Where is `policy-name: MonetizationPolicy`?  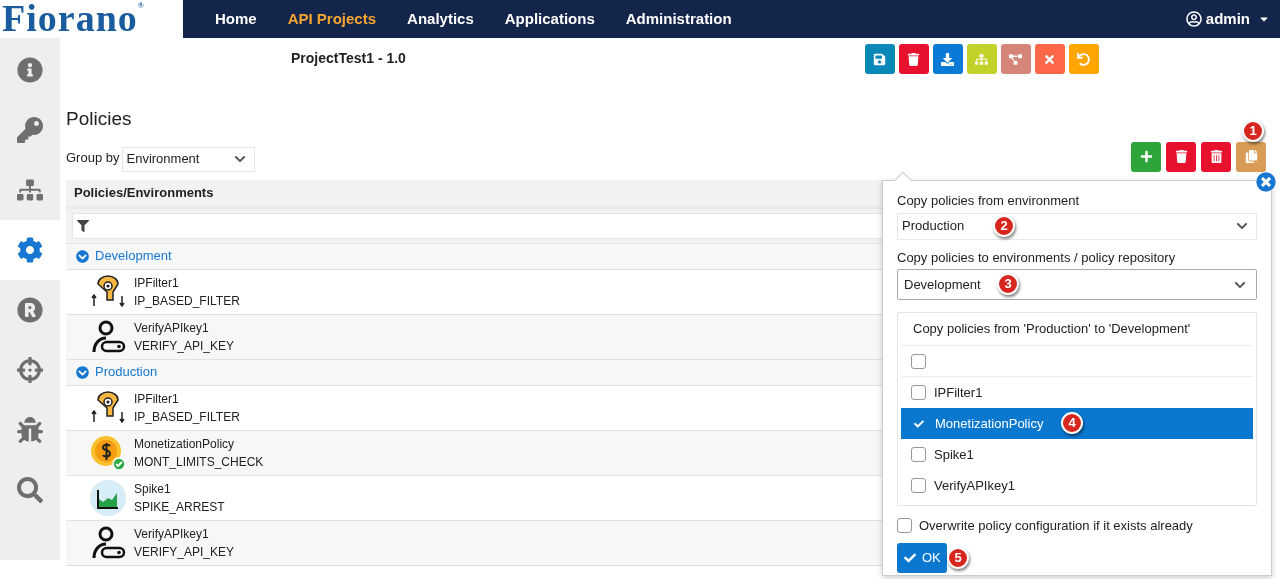
policy-name: MonetizationPolicy is located at coordinates (185, 444).